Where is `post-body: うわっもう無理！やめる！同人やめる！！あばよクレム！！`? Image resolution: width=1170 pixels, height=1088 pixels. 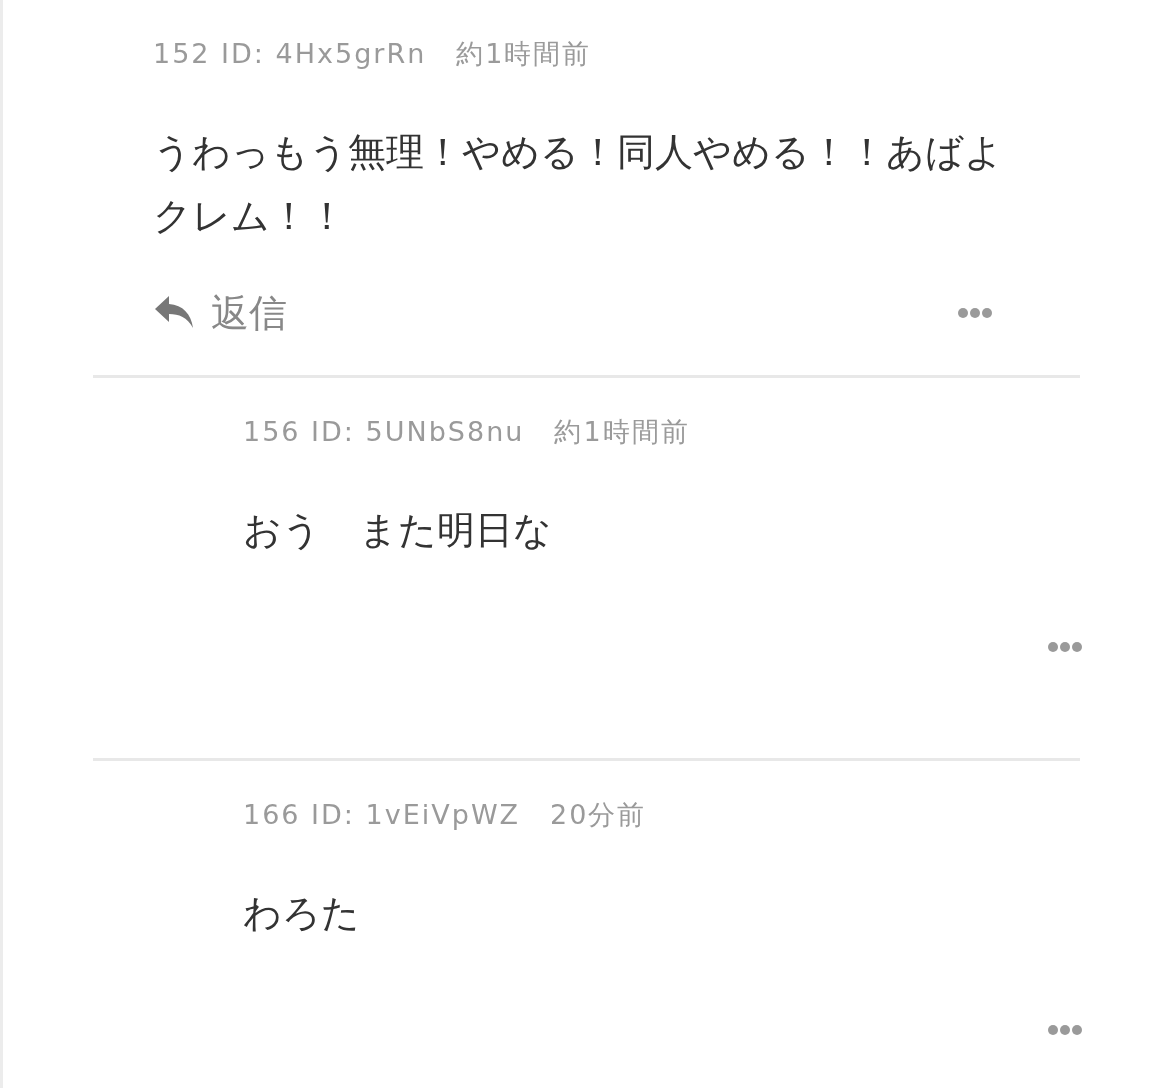 post-body: うわっもう無理！やめる！同人やめる！！あばよクレム！！ is located at coordinates (578, 184).